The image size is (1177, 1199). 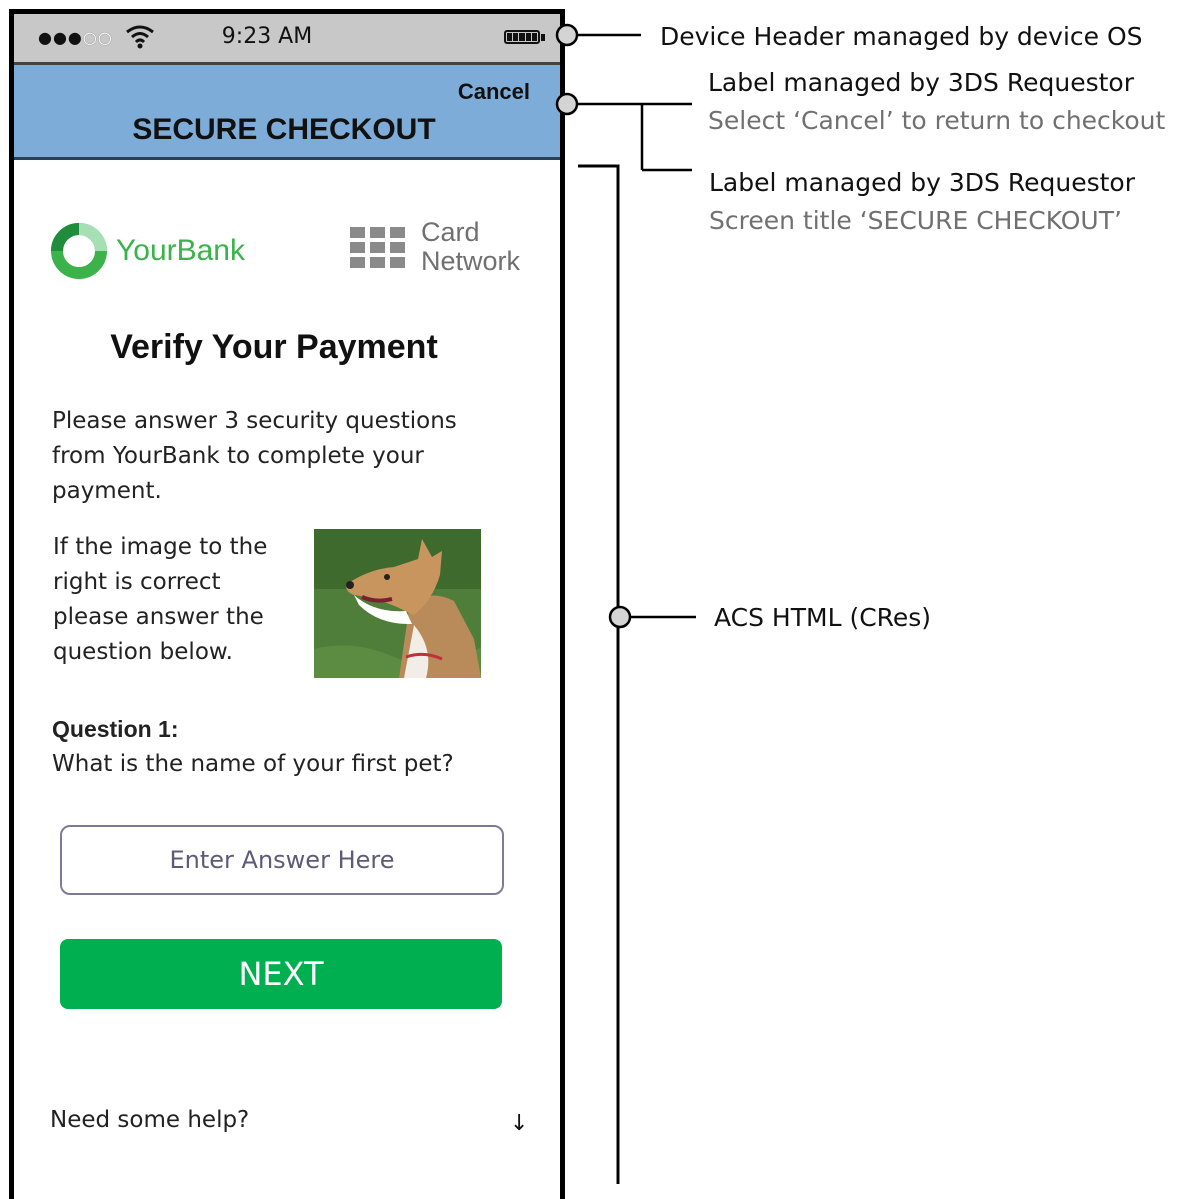 I want to click on annotation-device-header: Device Header managed by device OS, so click(x=901, y=36).